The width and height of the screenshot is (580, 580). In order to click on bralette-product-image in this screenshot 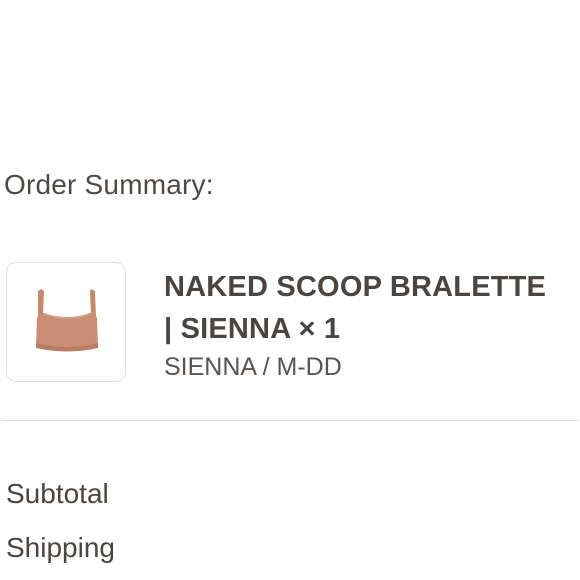, I will do `click(67, 320)`.